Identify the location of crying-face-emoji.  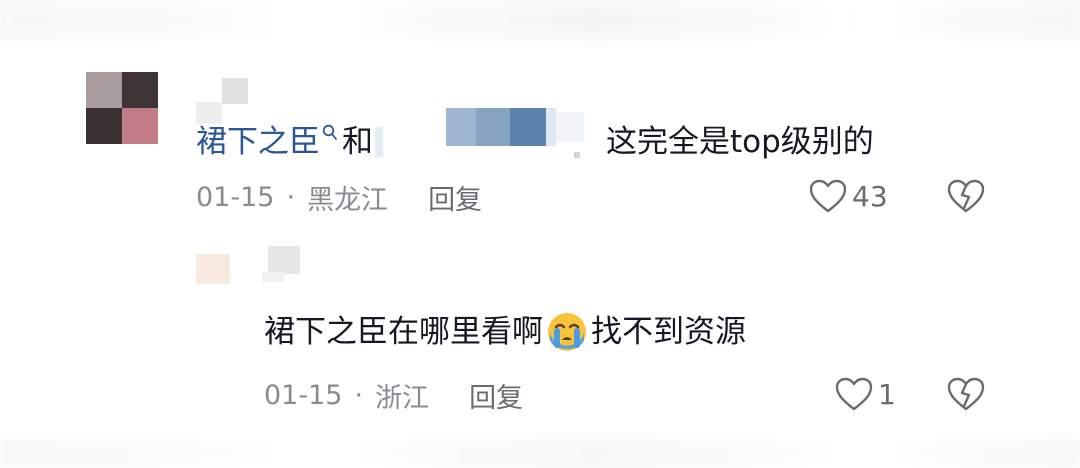
(567, 332).